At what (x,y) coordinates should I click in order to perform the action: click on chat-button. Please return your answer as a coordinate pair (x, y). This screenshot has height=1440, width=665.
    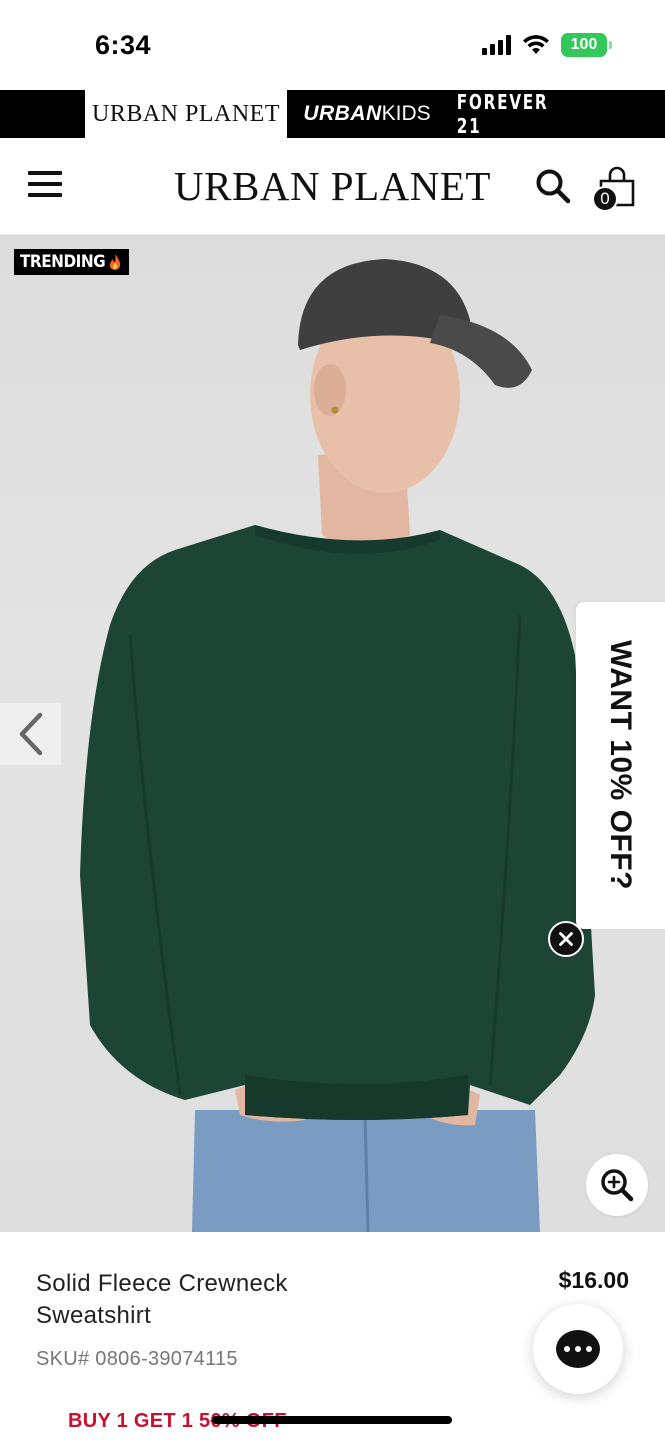
    Looking at the image, I should click on (578, 1349).